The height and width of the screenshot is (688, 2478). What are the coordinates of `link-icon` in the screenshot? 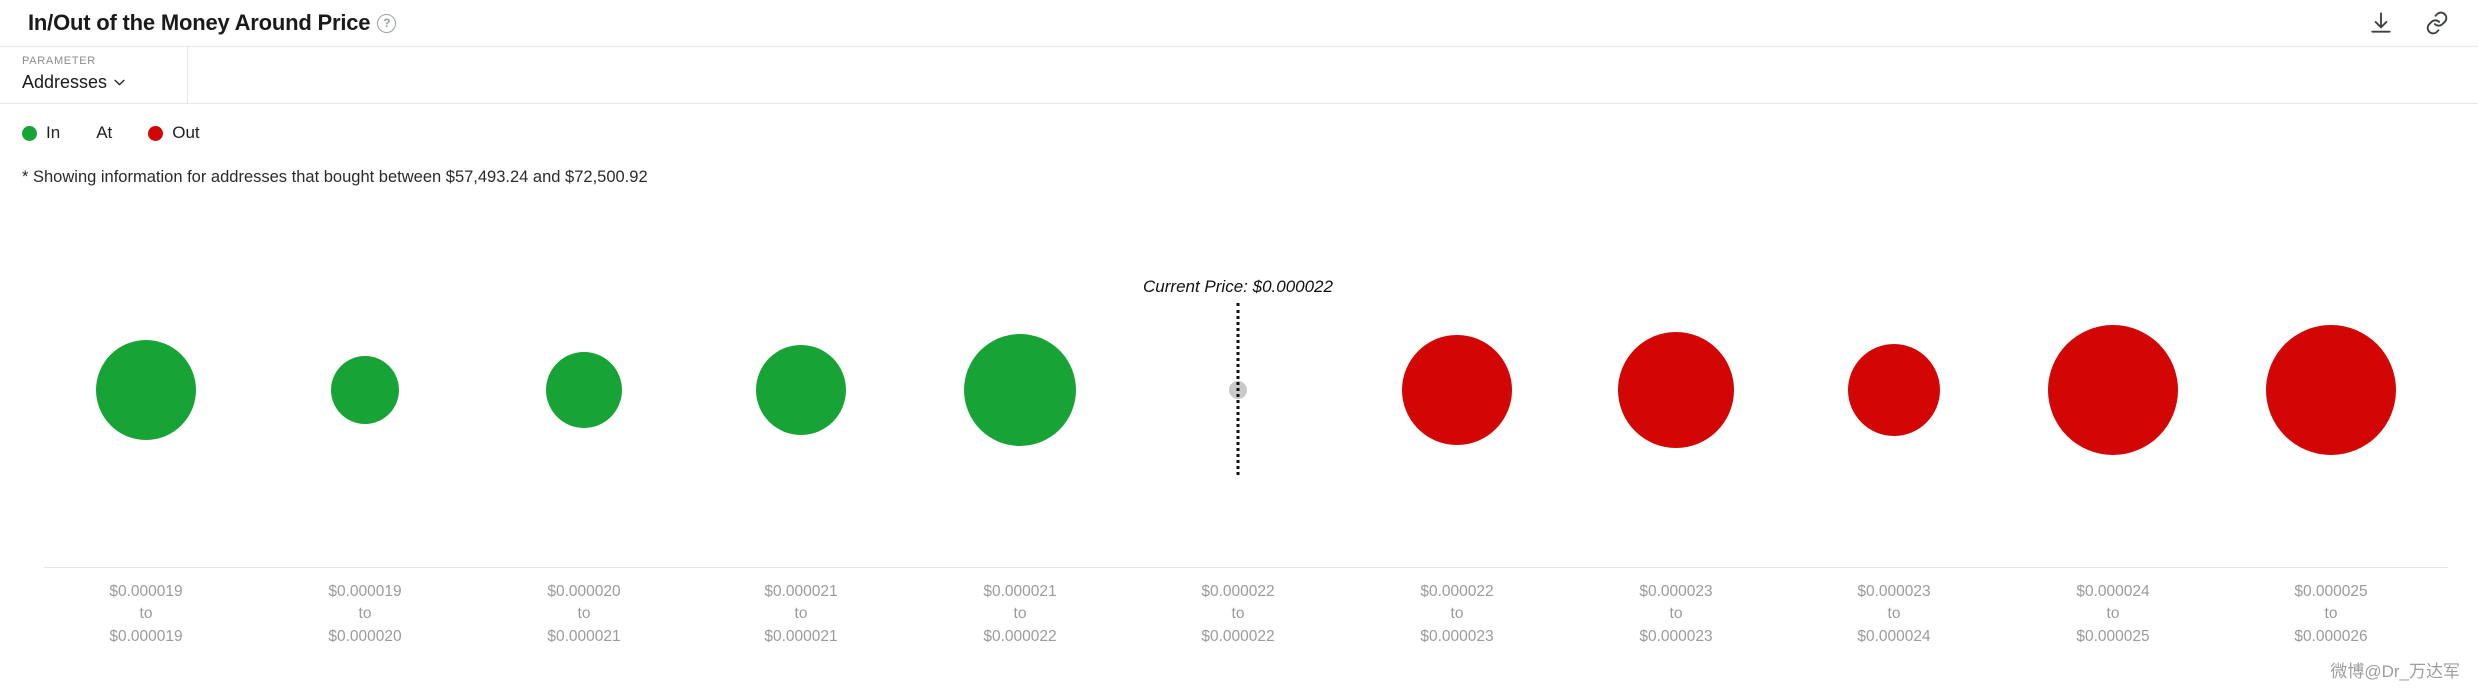 It's located at (2437, 23).